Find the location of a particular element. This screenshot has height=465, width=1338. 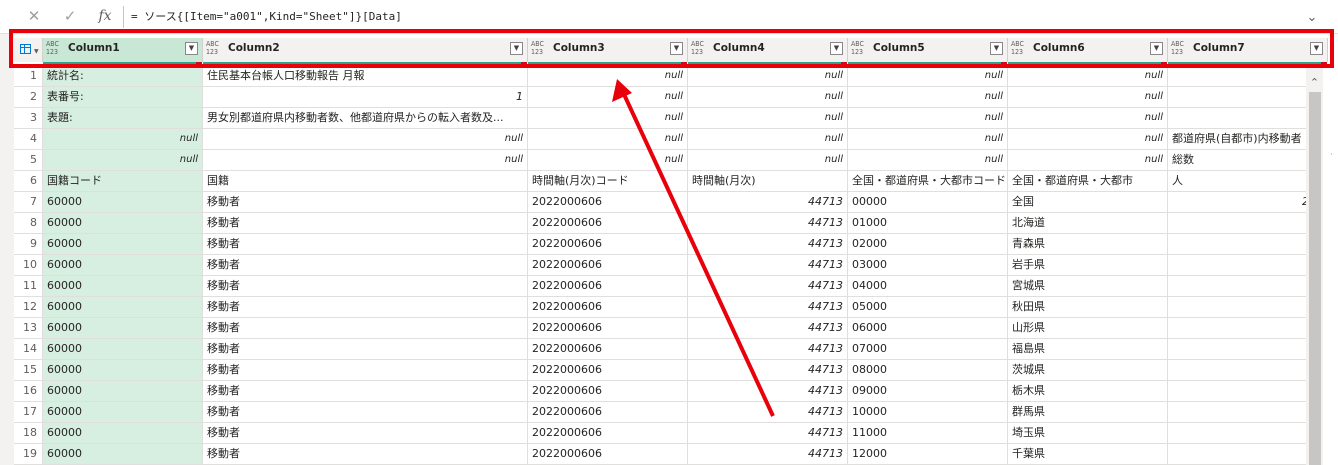

row-number: 4 is located at coordinates (28, 139).